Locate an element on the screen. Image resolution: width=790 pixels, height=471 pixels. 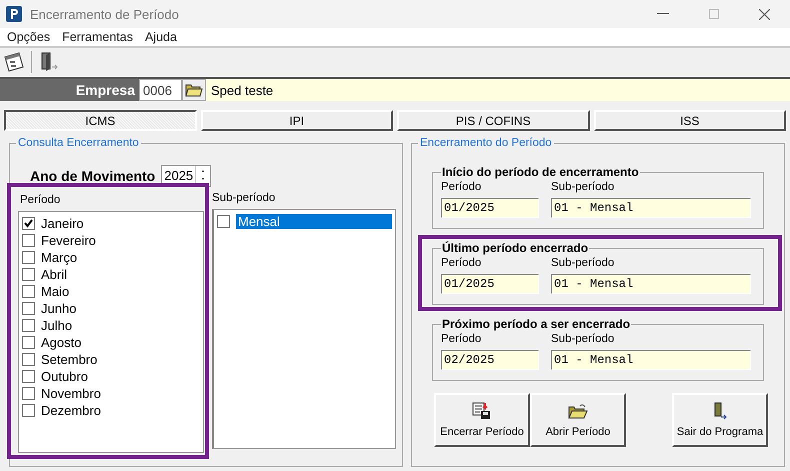
tab: ICMS is located at coordinates (100, 120).